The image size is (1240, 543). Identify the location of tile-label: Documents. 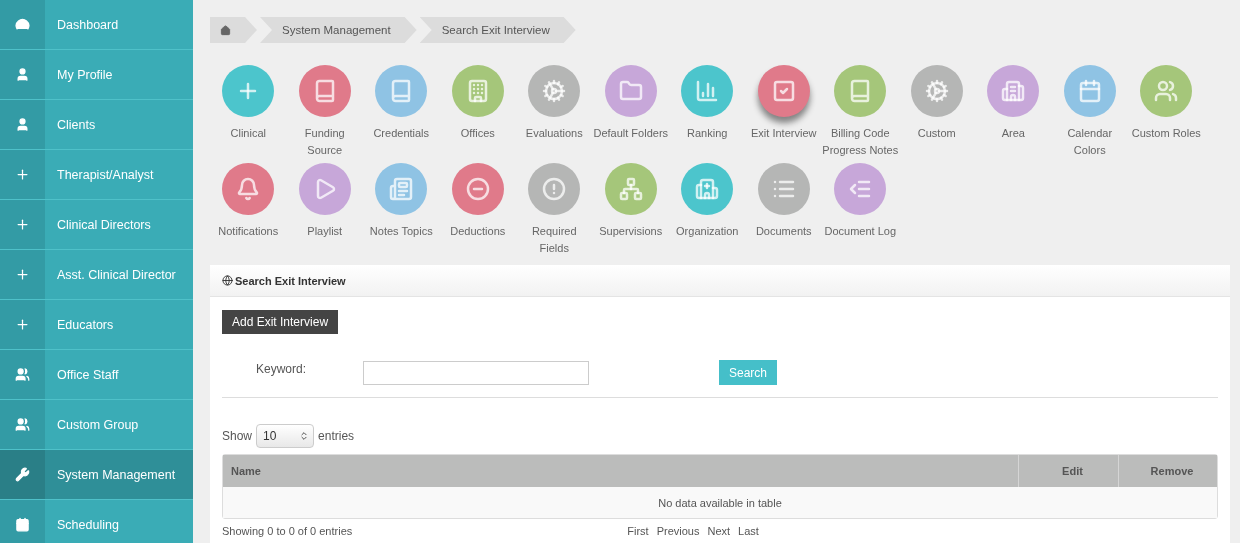
(783, 231).